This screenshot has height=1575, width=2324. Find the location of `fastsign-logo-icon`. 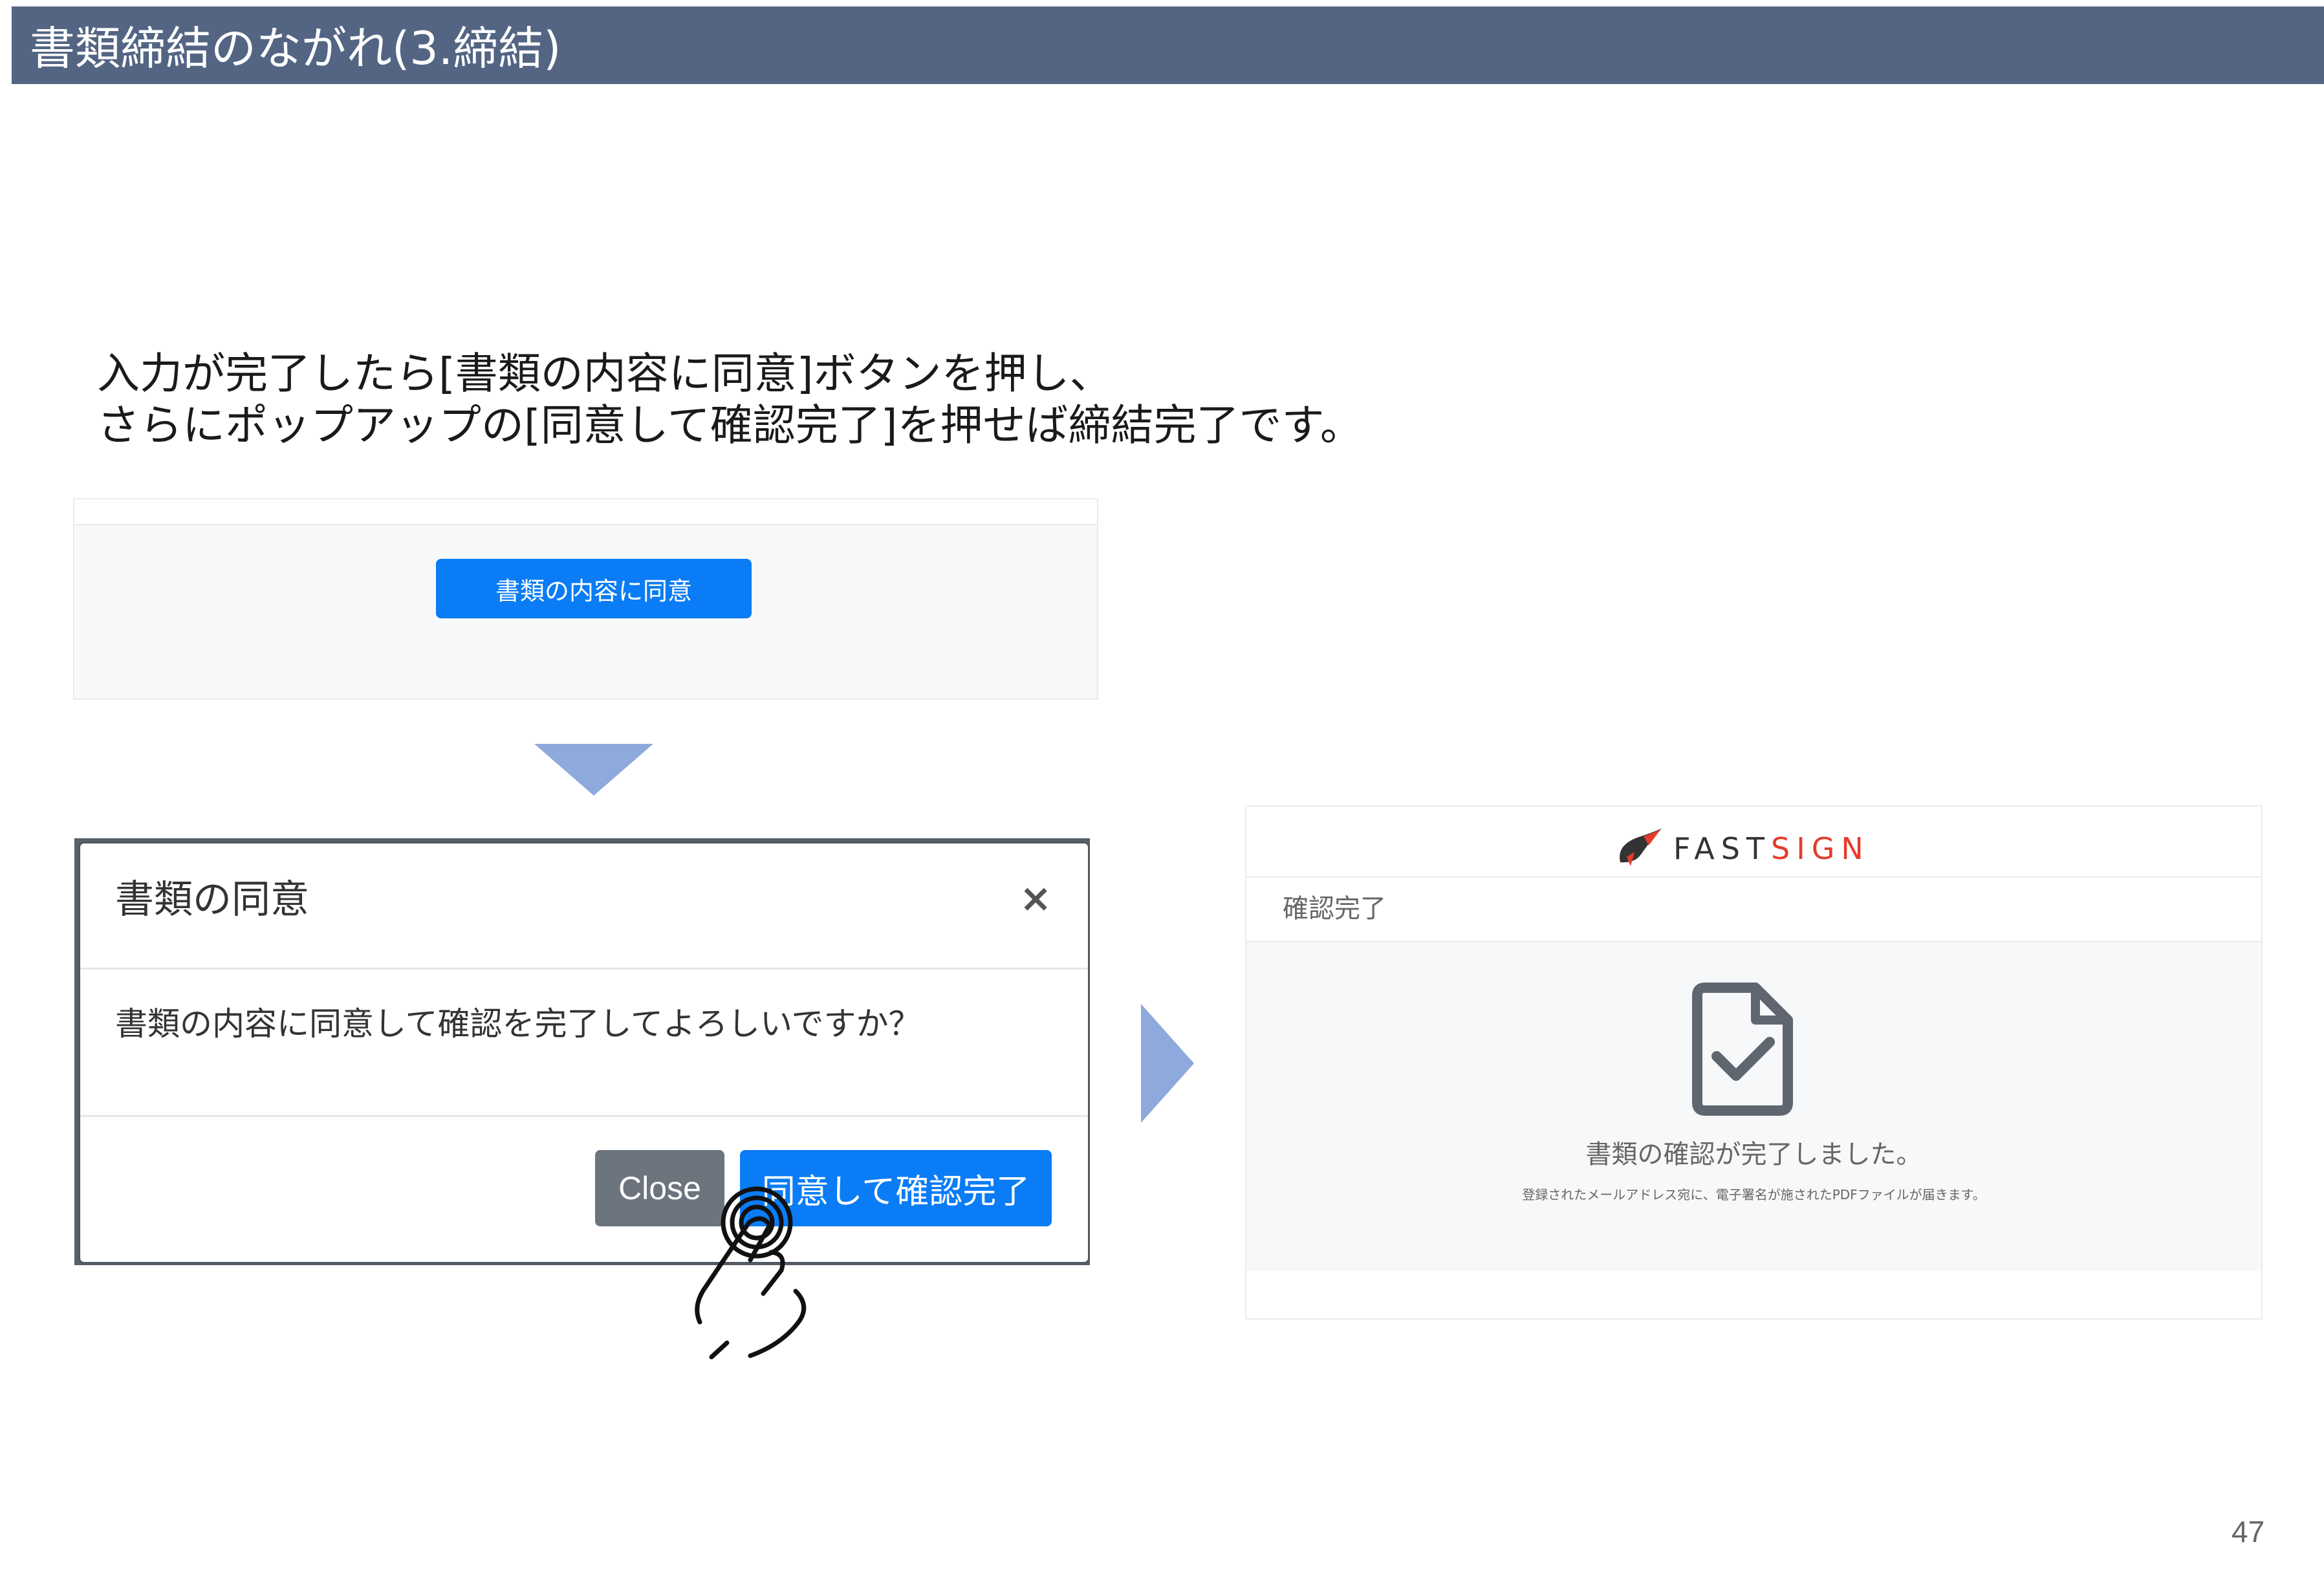

fastsign-logo-icon is located at coordinates (1641, 847).